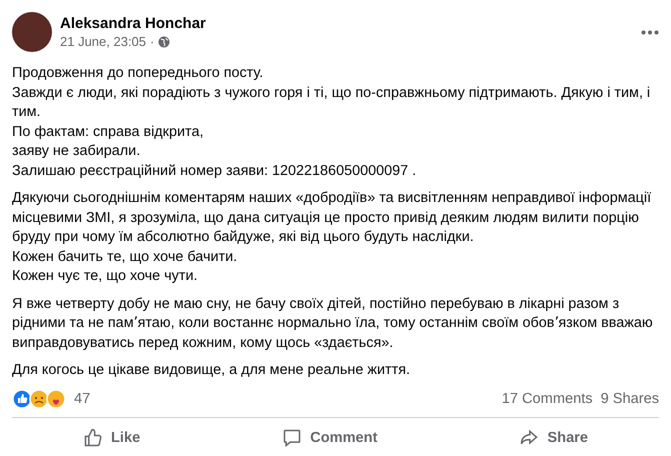 This screenshot has height=456, width=671. I want to click on post-text-line: Продовження до попереднього посту., so click(138, 73).